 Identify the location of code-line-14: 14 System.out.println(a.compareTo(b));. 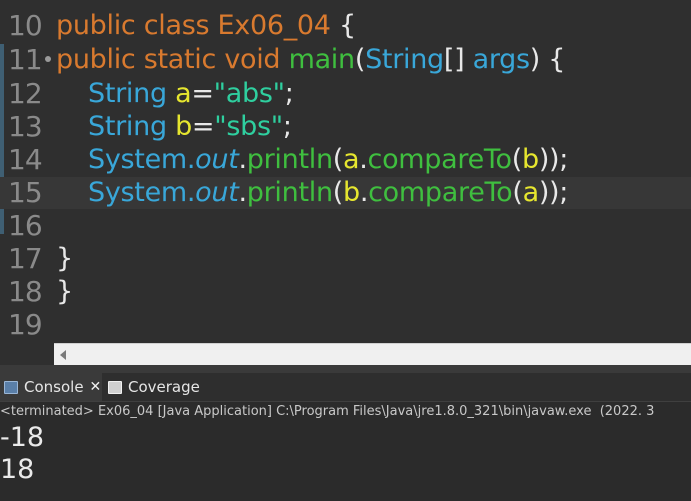
(345, 160).